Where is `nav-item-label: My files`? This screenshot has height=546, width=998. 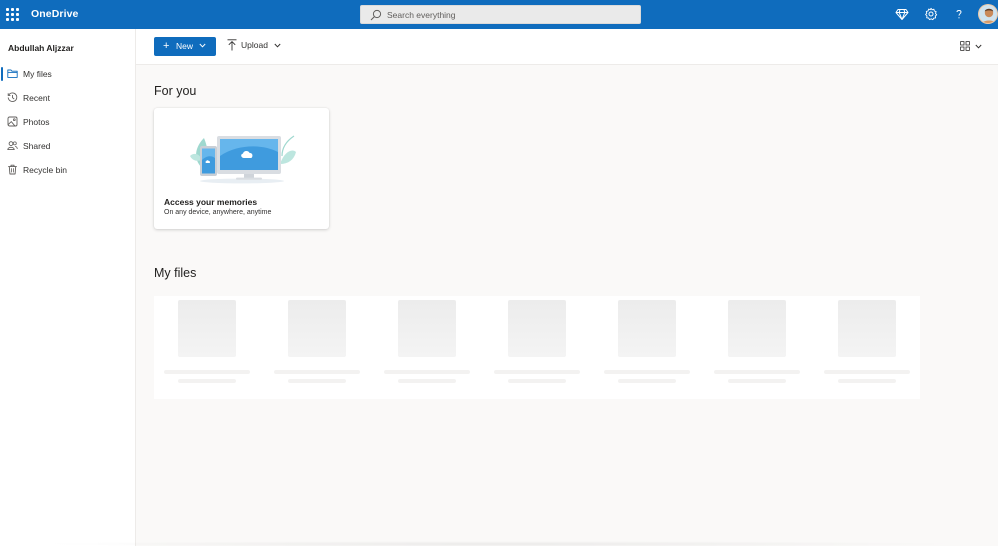 nav-item-label: My files is located at coordinates (37, 74).